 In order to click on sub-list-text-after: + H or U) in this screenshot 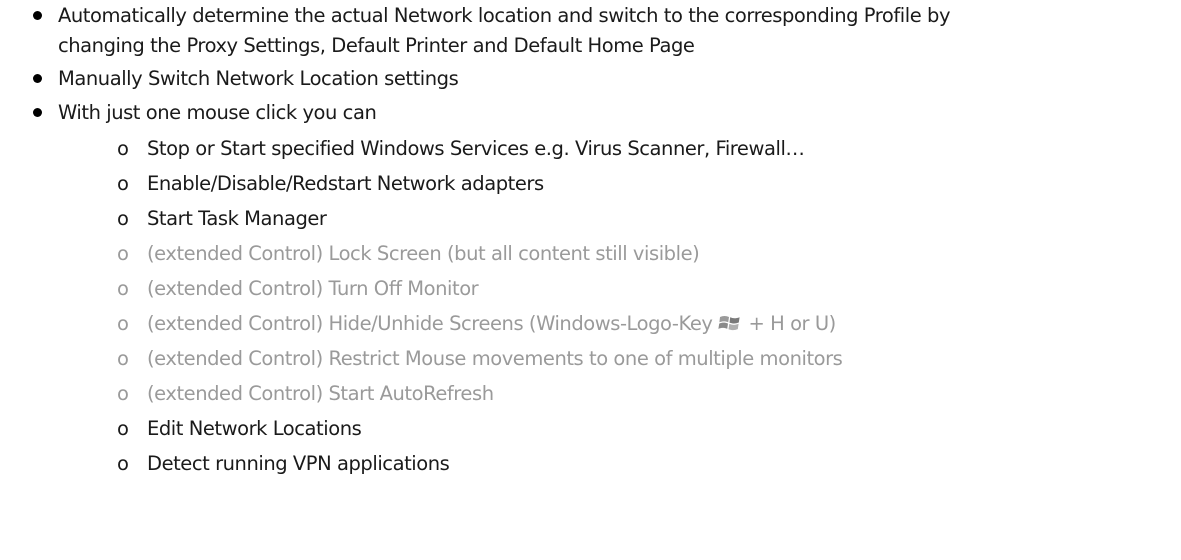, I will do `click(792, 323)`.